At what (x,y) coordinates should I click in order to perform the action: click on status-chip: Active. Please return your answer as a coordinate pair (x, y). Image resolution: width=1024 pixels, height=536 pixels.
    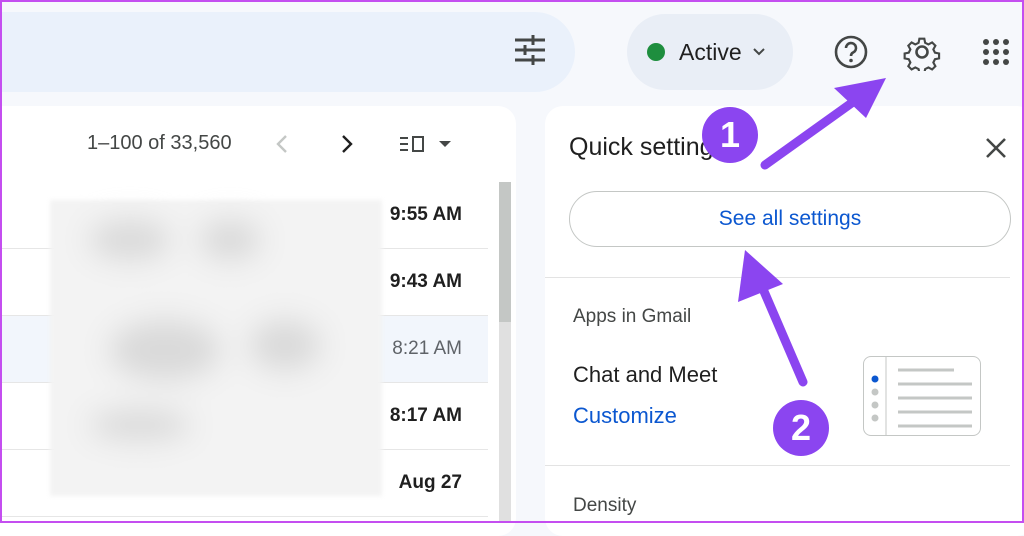
    Looking at the image, I should click on (710, 52).